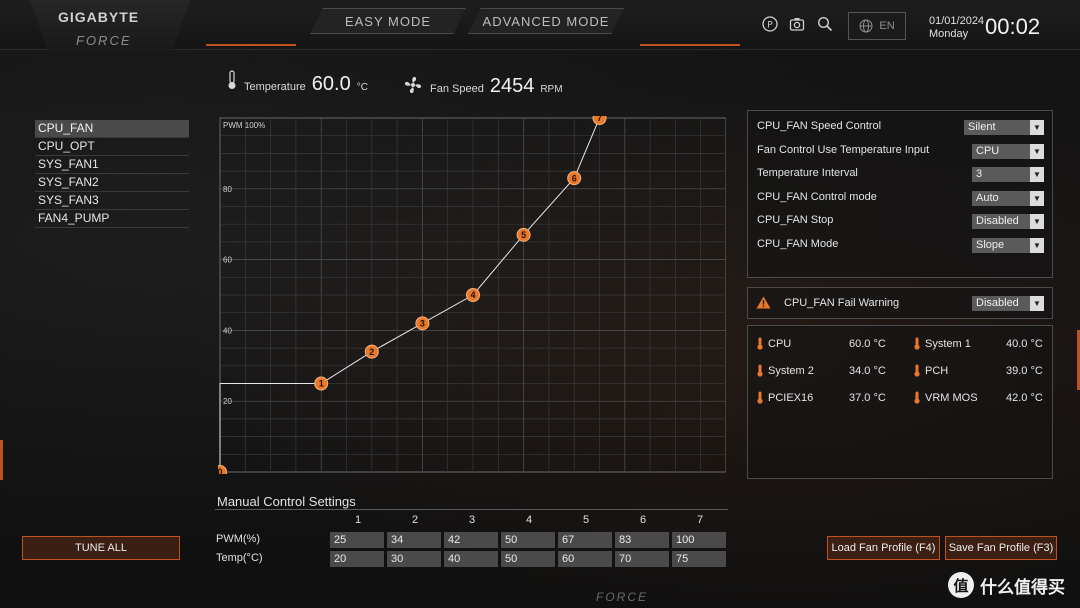  I want to click on temp-sensor-name: PCIEX16, so click(791, 397).